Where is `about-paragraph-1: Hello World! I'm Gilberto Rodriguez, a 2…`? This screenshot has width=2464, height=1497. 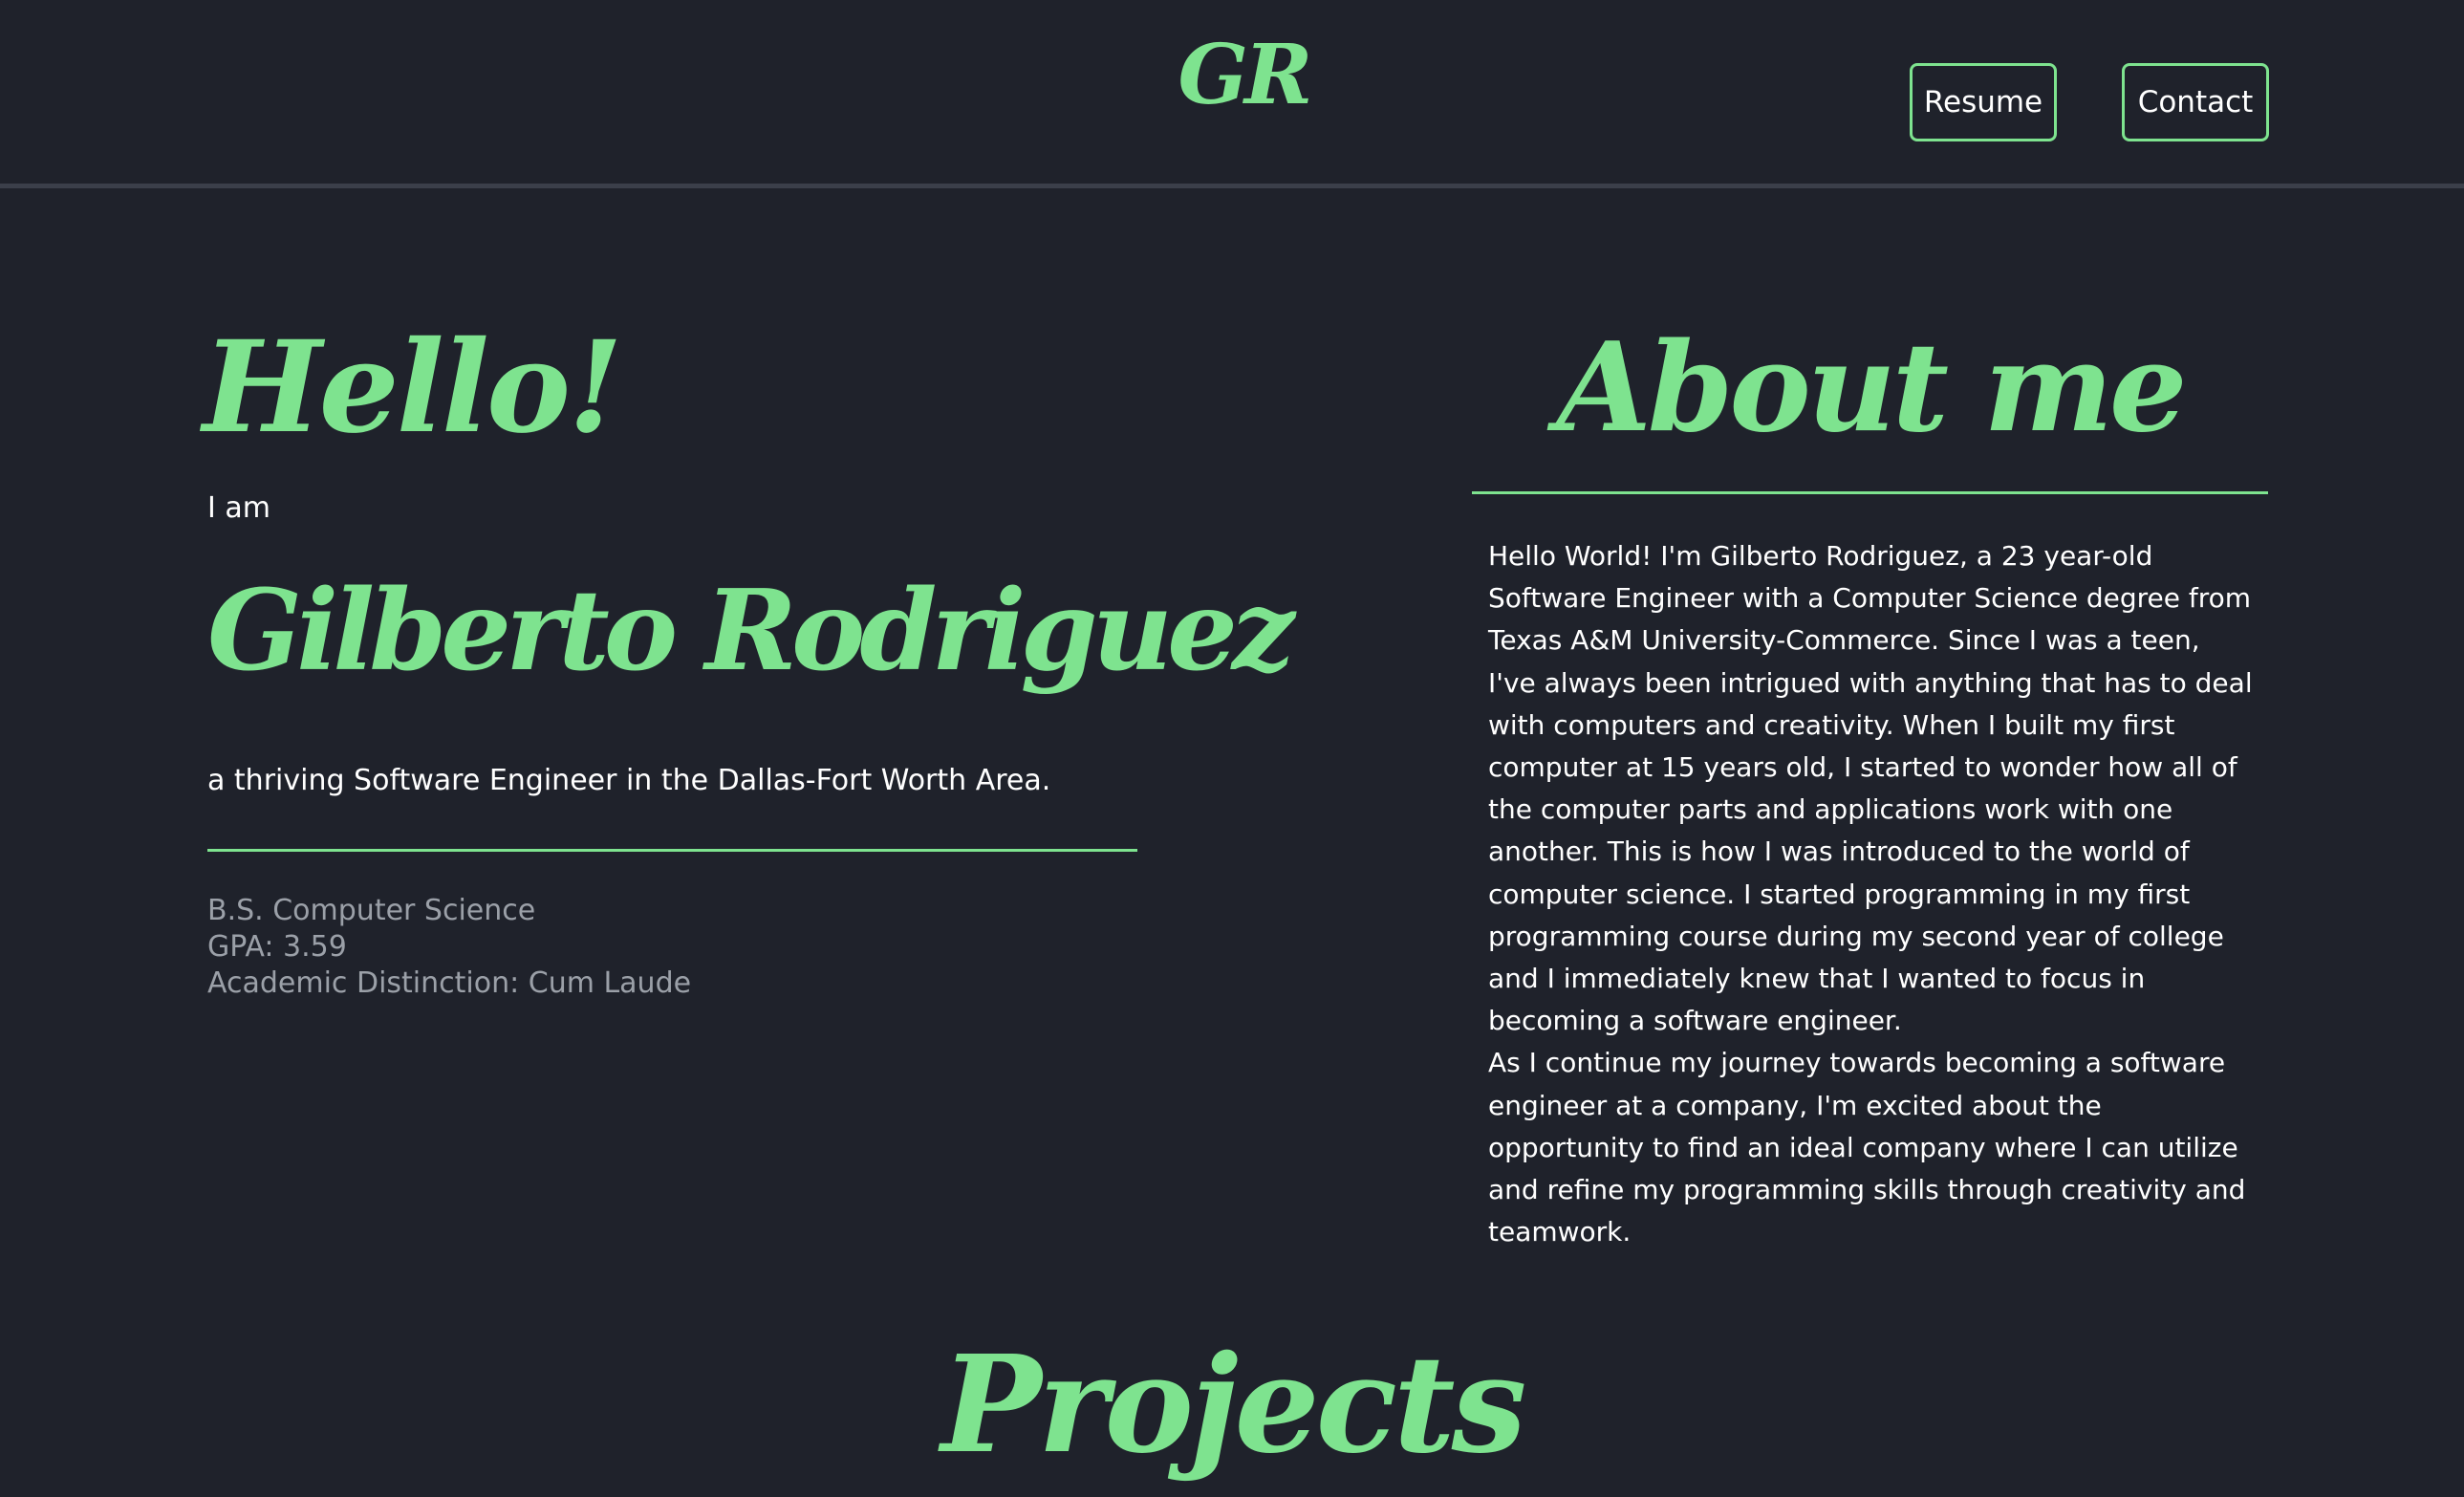
about-paragraph-1: Hello World! I'm Gilberto Rodriguez, a 2… is located at coordinates (1871, 788).